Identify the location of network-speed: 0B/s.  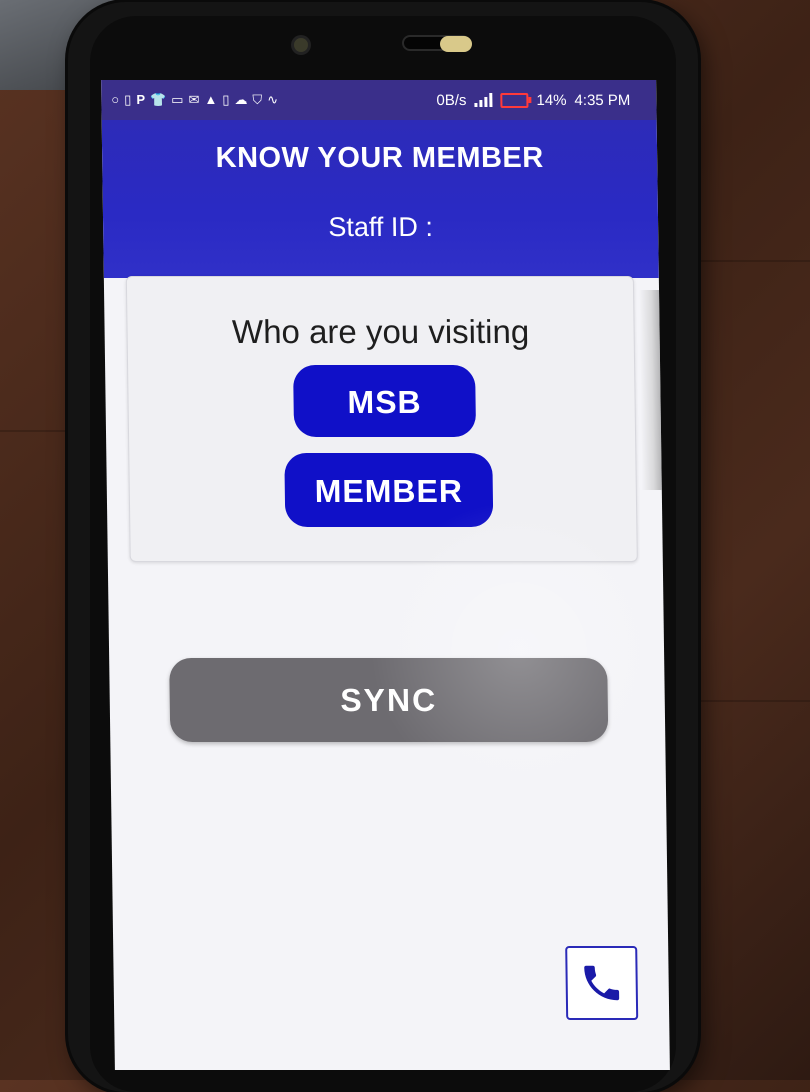
(451, 100).